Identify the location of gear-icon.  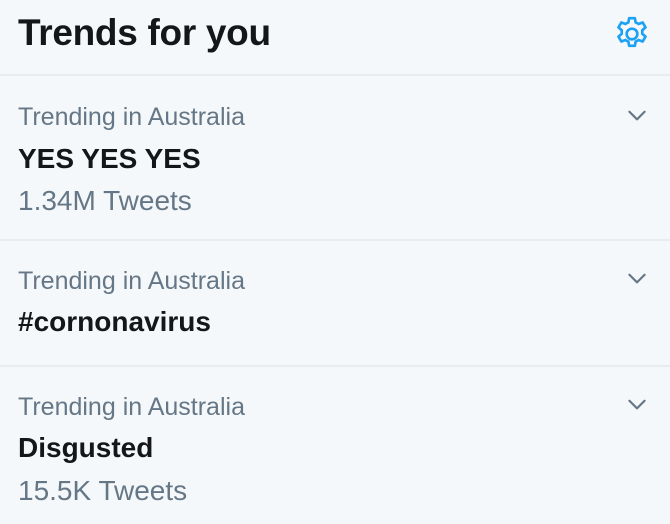
(632, 34).